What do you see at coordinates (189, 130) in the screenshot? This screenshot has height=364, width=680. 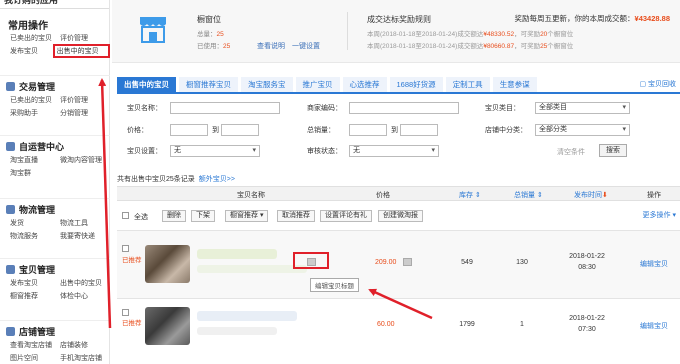 I see `price-min-input` at bounding box center [189, 130].